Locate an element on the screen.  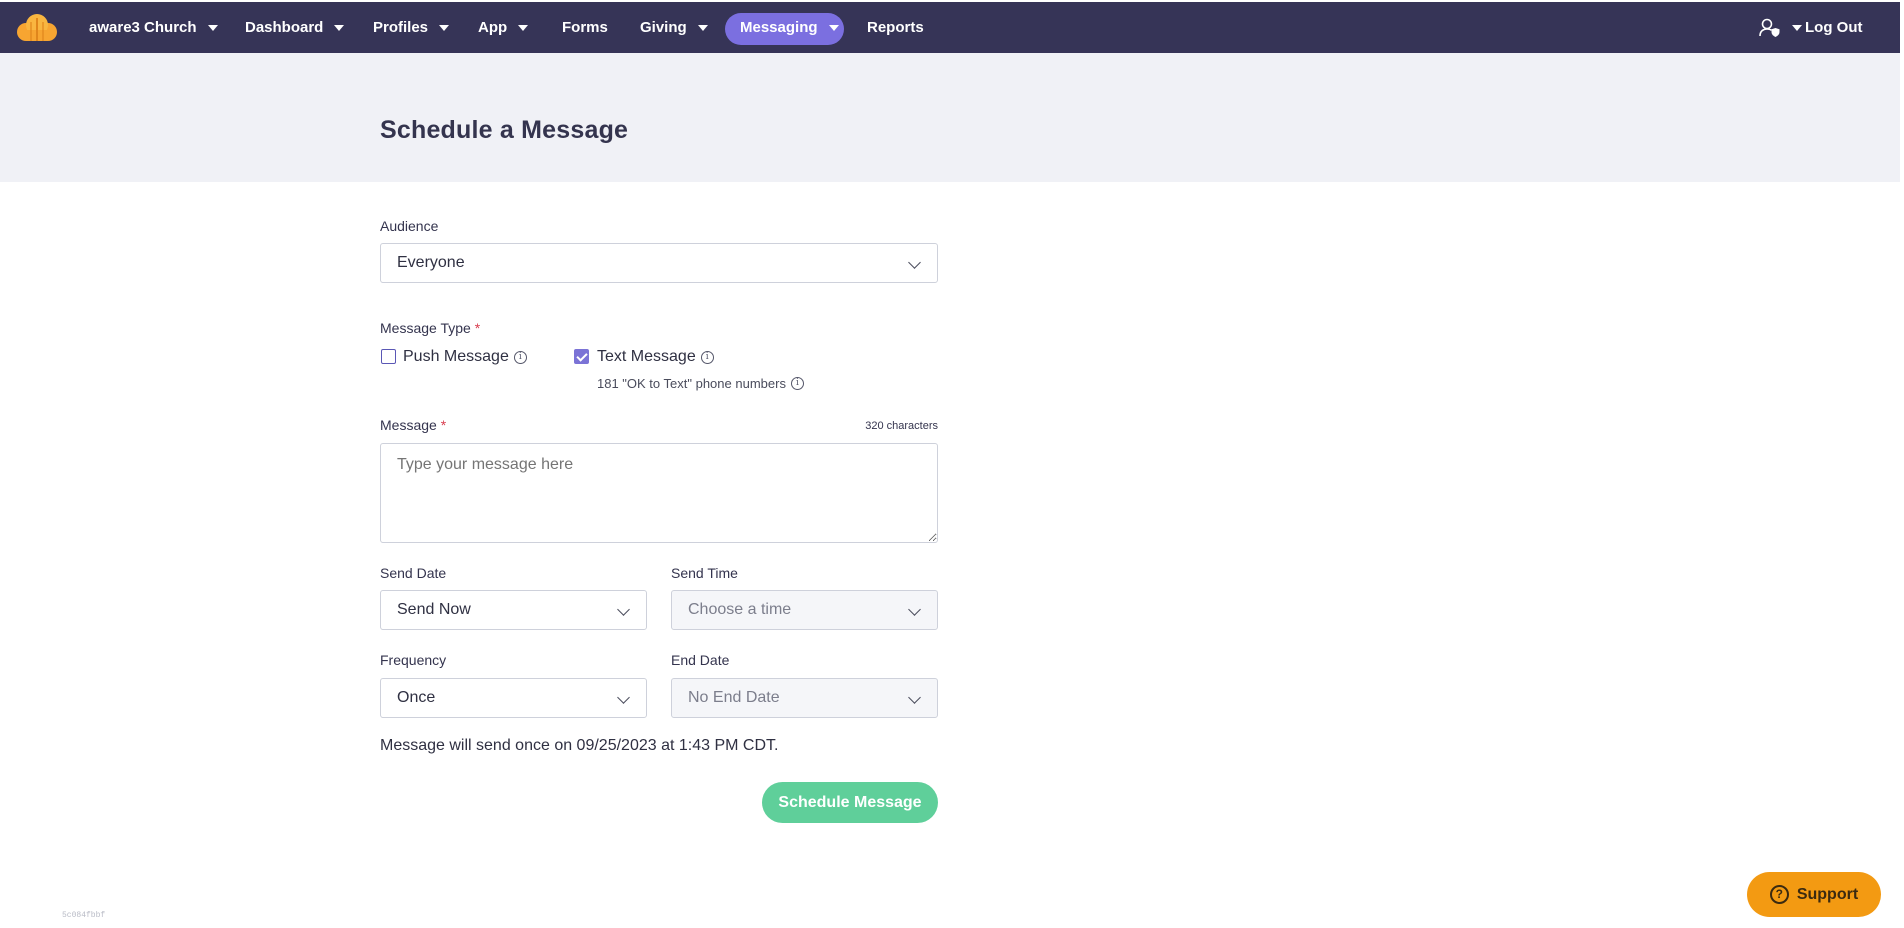
end-date-label: End Date is located at coordinates (700, 660).